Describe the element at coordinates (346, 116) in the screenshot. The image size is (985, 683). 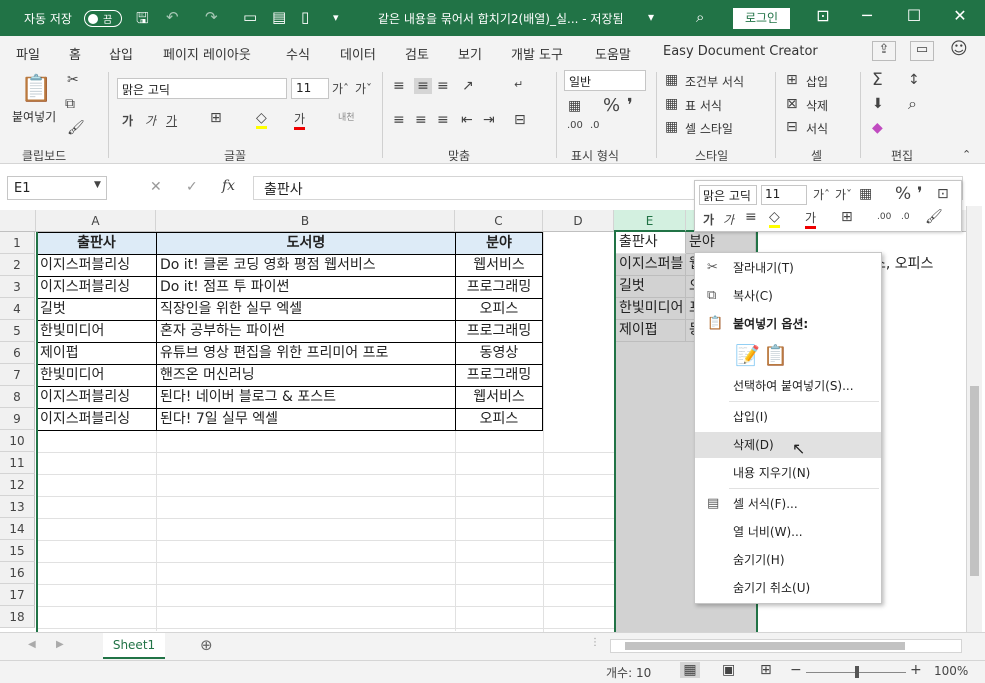
I see `phonetic-icon: 내천` at that location.